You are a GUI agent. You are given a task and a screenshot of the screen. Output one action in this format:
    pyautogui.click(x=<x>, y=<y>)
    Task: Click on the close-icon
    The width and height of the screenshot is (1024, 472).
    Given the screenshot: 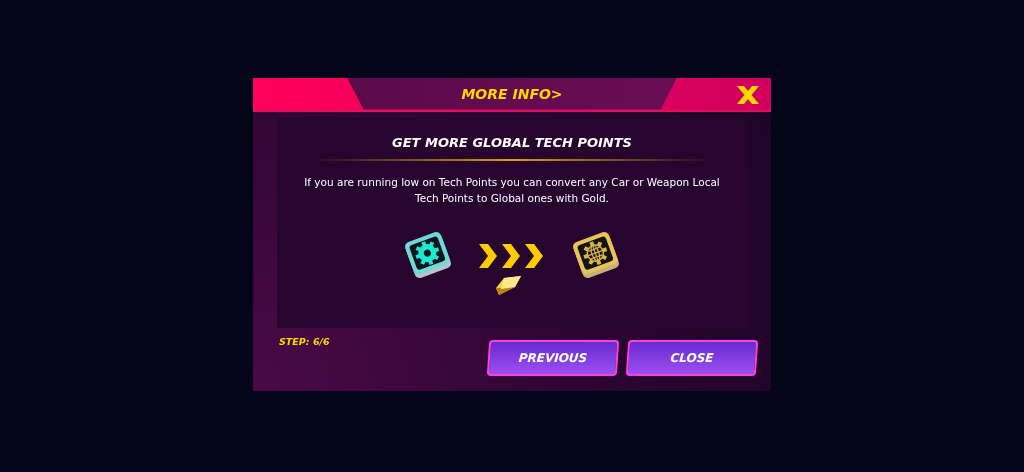 What is the action you would take?
    pyautogui.click(x=748, y=94)
    